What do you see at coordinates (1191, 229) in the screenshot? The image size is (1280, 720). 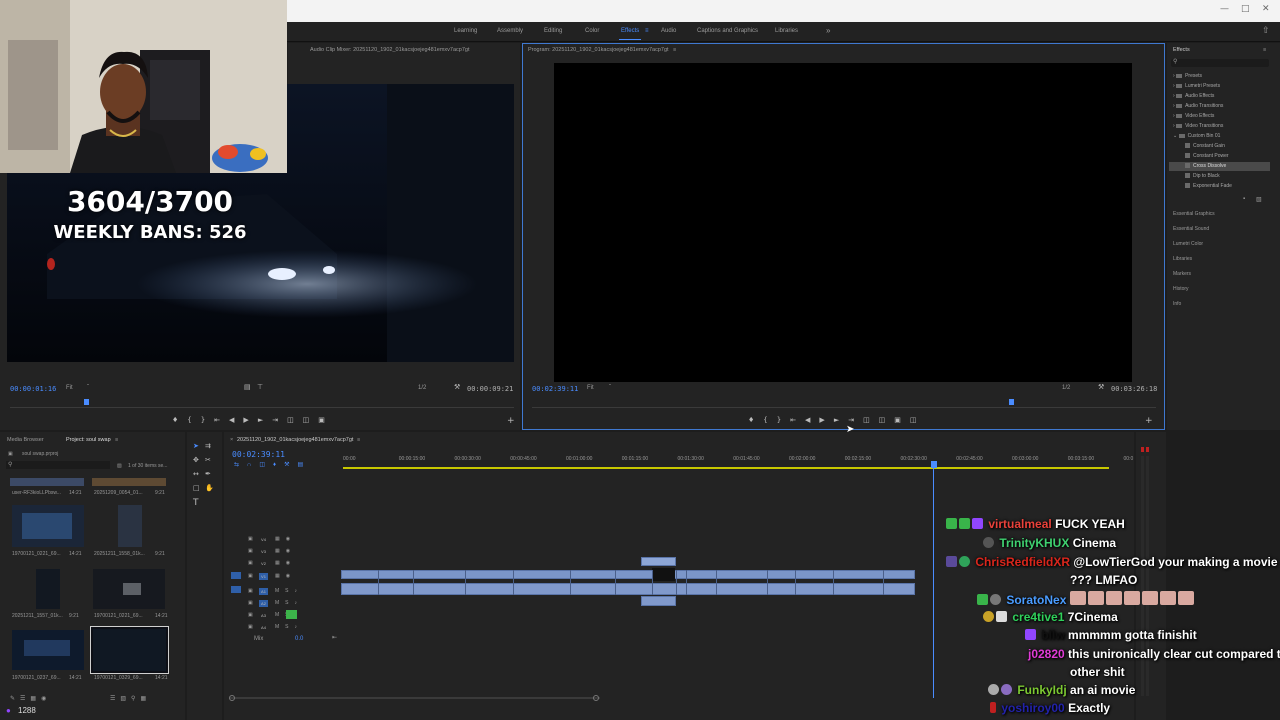 I see `section-essential-sound: Essential Sound` at bounding box center [1191, 229].